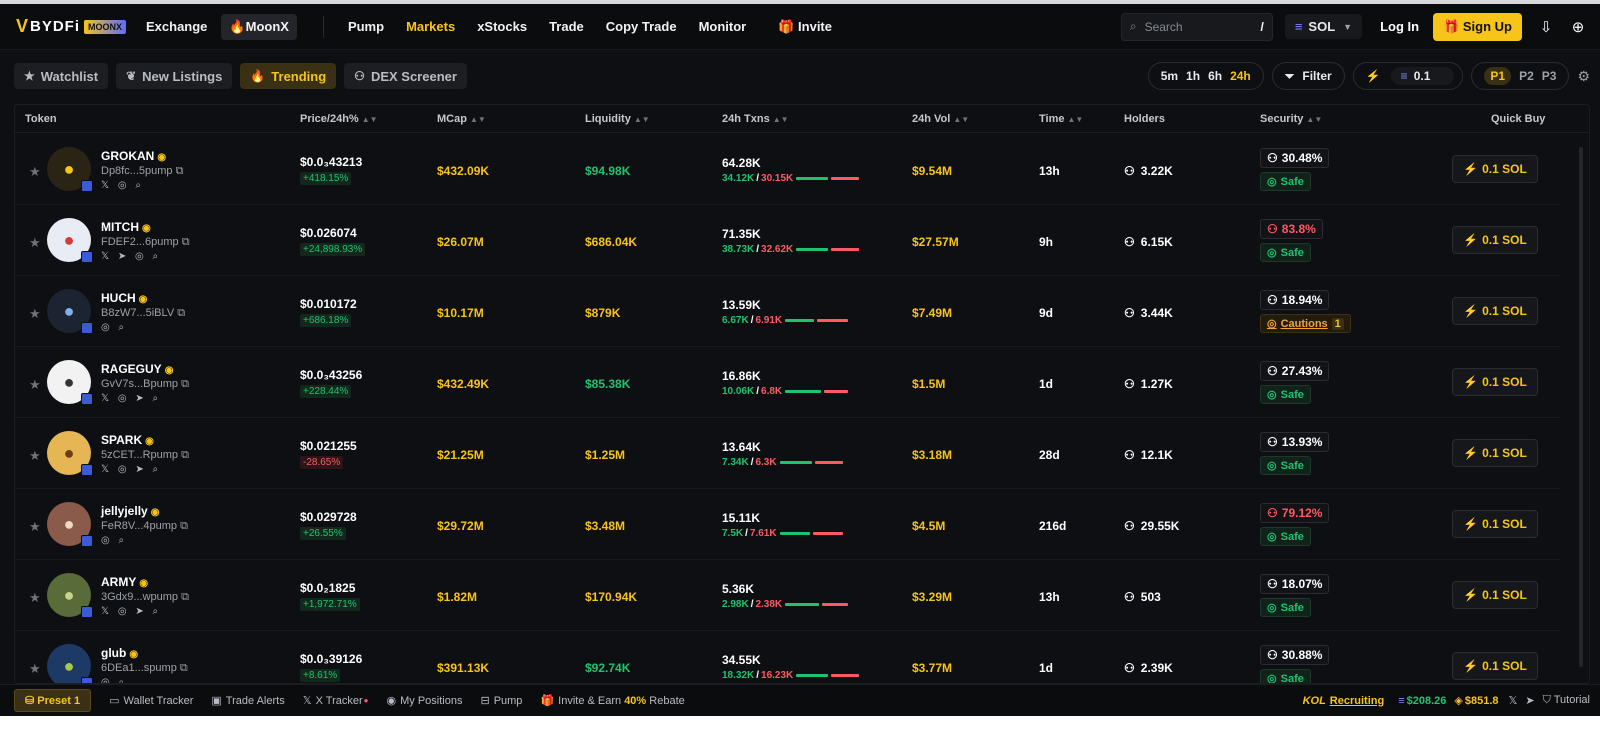  I want to click on preset-button: ⛁ Preset 1, so click(53, 700).